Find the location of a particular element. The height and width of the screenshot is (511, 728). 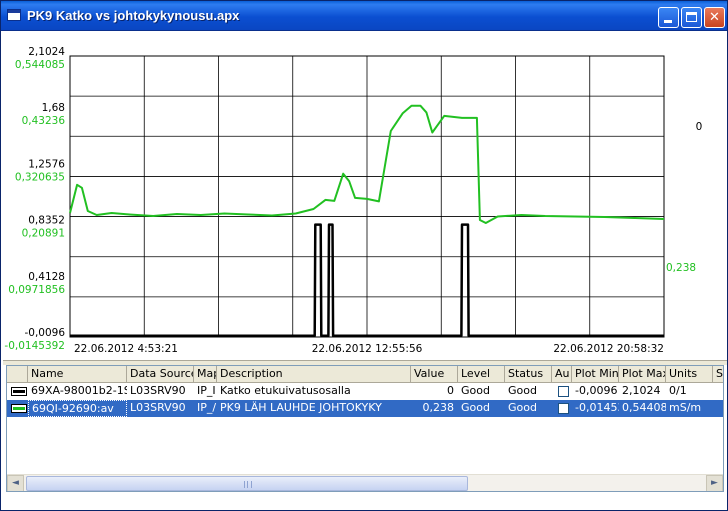

column-header-map: Map is located at coordinates (205, 374).